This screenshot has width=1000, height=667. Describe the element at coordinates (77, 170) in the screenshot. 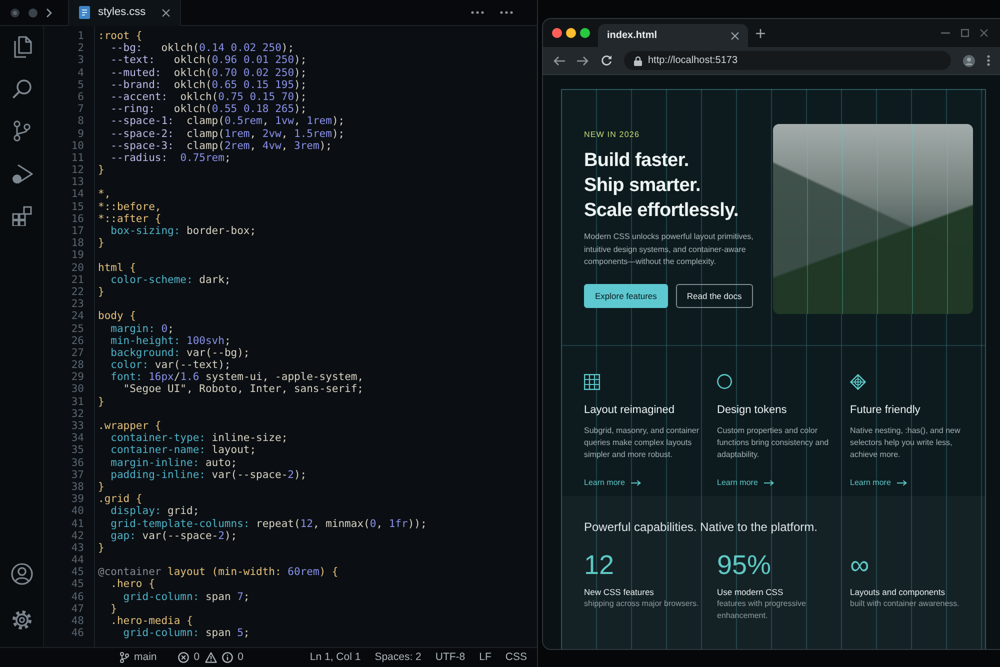

I see `line-number: 12` at that location.